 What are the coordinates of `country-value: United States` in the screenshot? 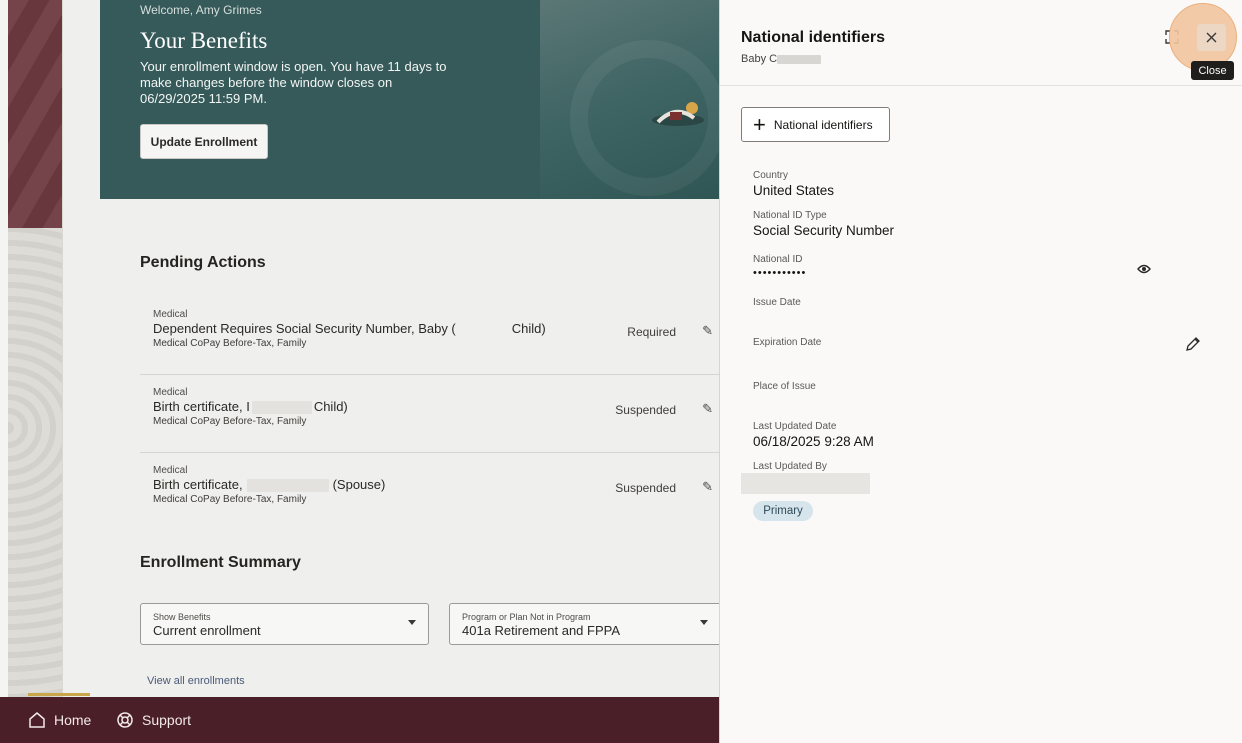 It's located at (794, 190).